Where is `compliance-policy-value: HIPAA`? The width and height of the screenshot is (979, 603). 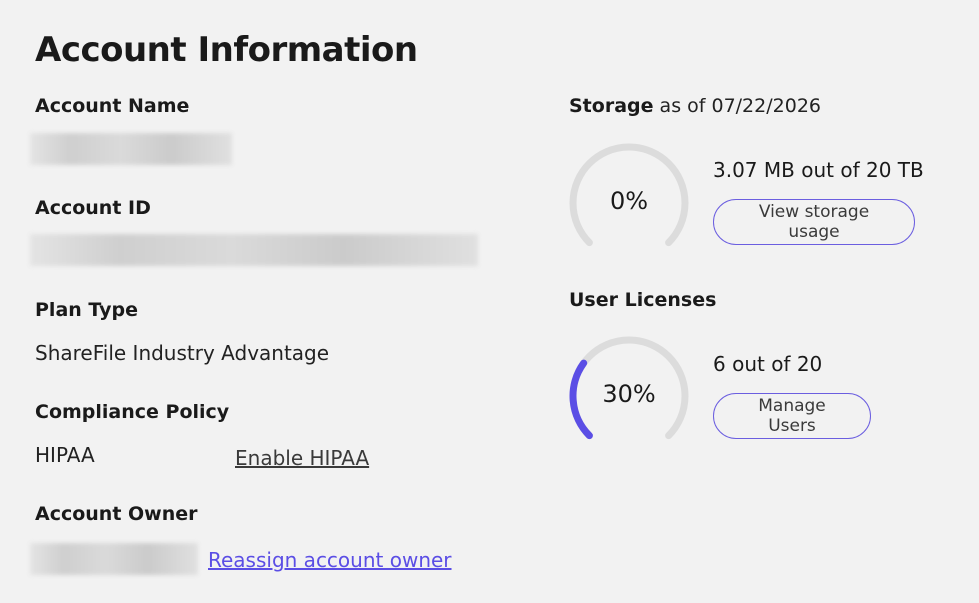
compliance-policy-value: HIPAA is located at coordinates (65, 455).